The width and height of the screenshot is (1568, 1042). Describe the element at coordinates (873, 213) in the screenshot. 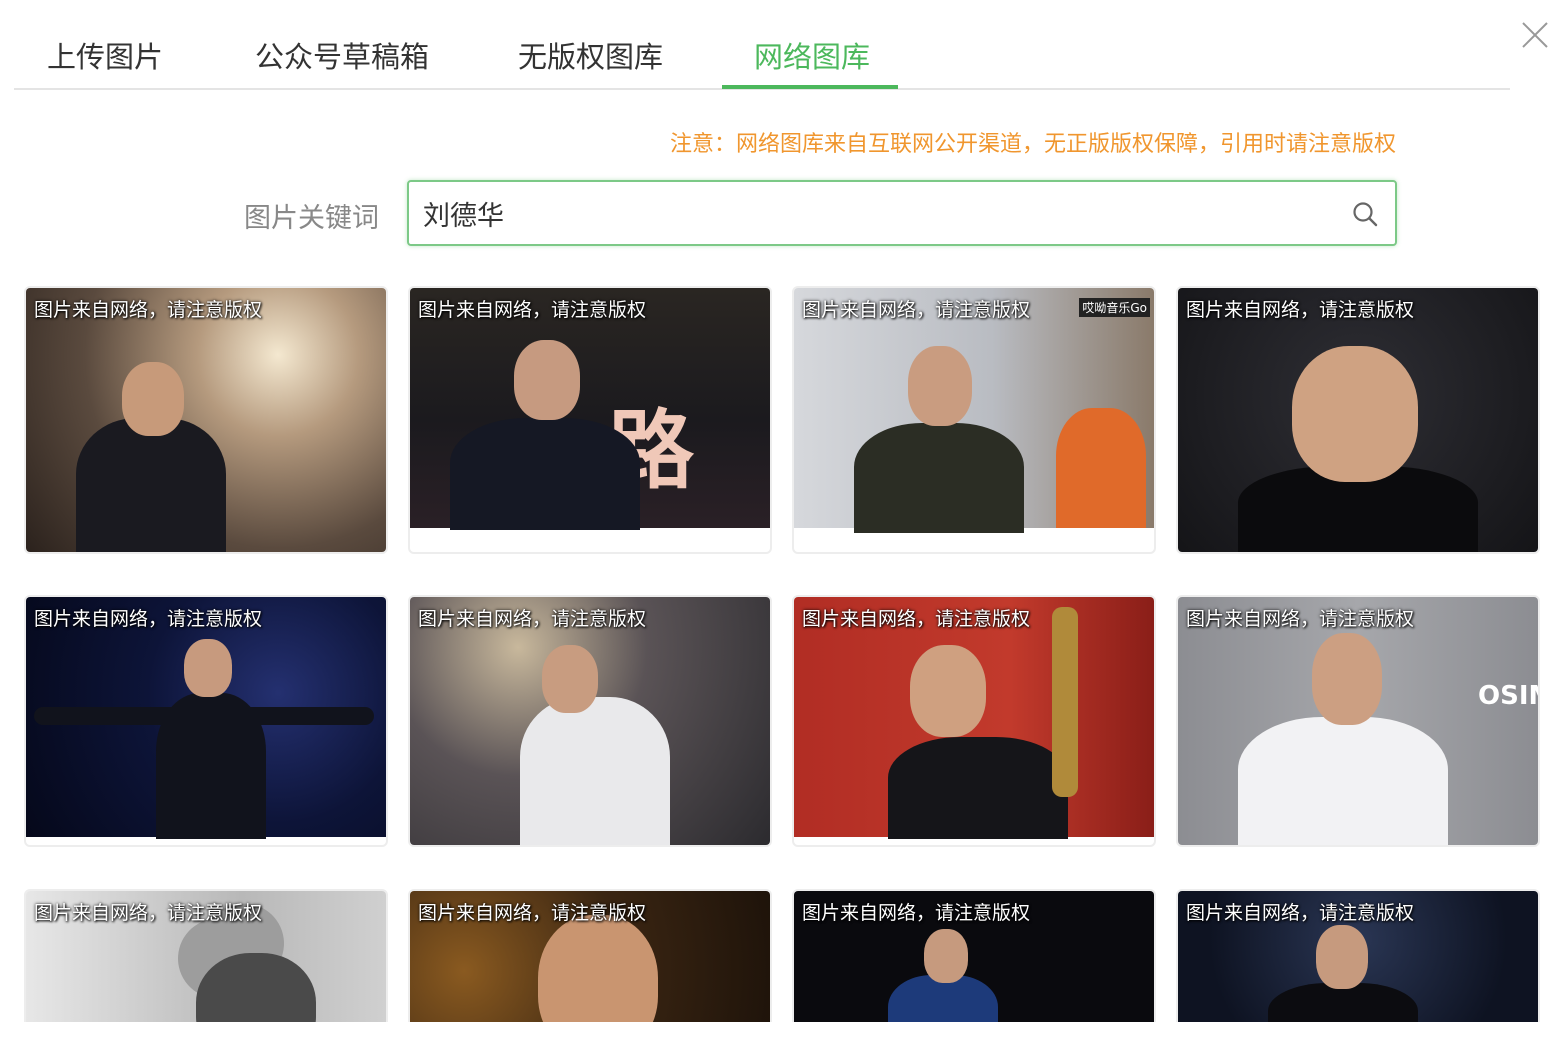

I see `search-input` at that location.